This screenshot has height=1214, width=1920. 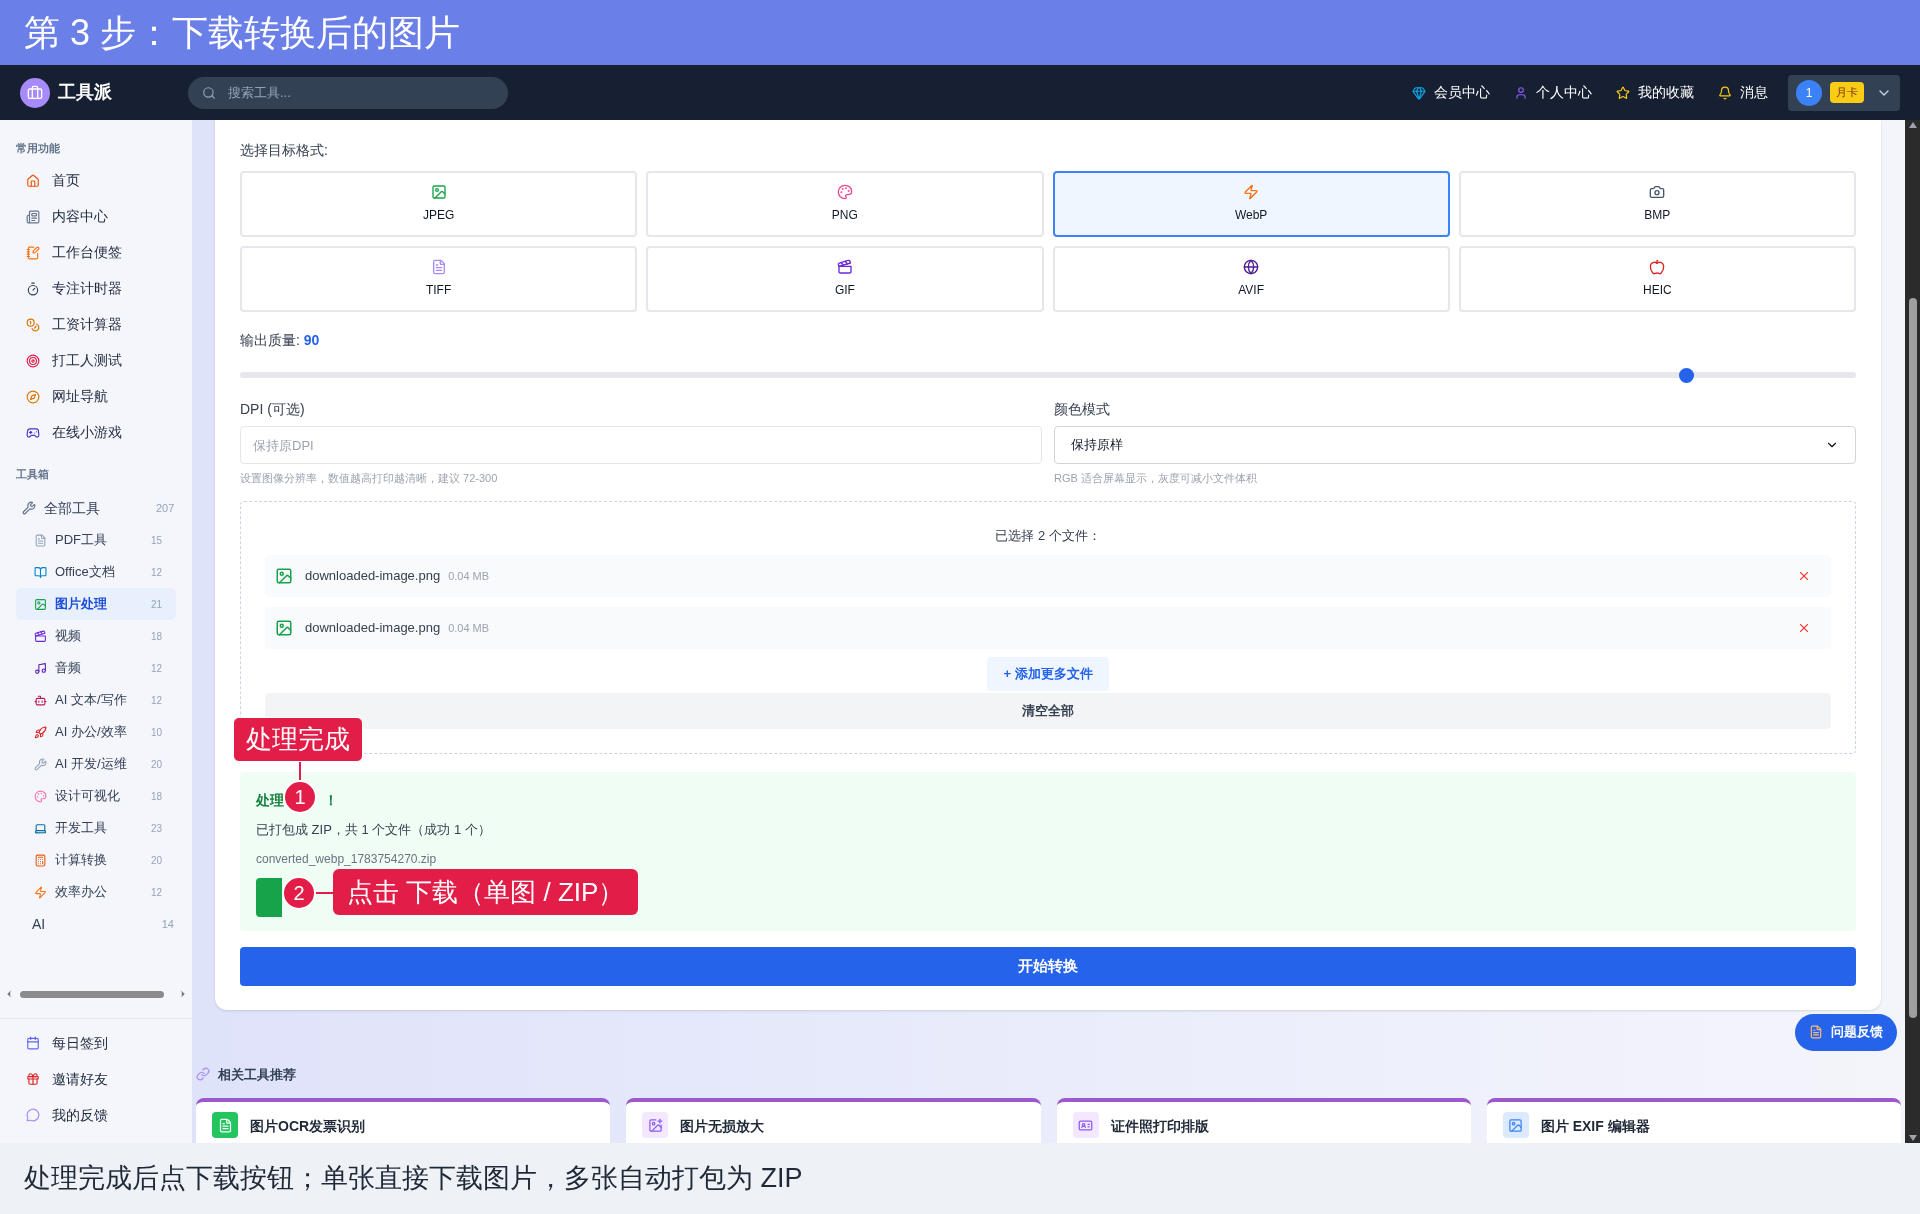 I want to click on sidebar-item: 设计可视化 18, so click(x=96, y=796).